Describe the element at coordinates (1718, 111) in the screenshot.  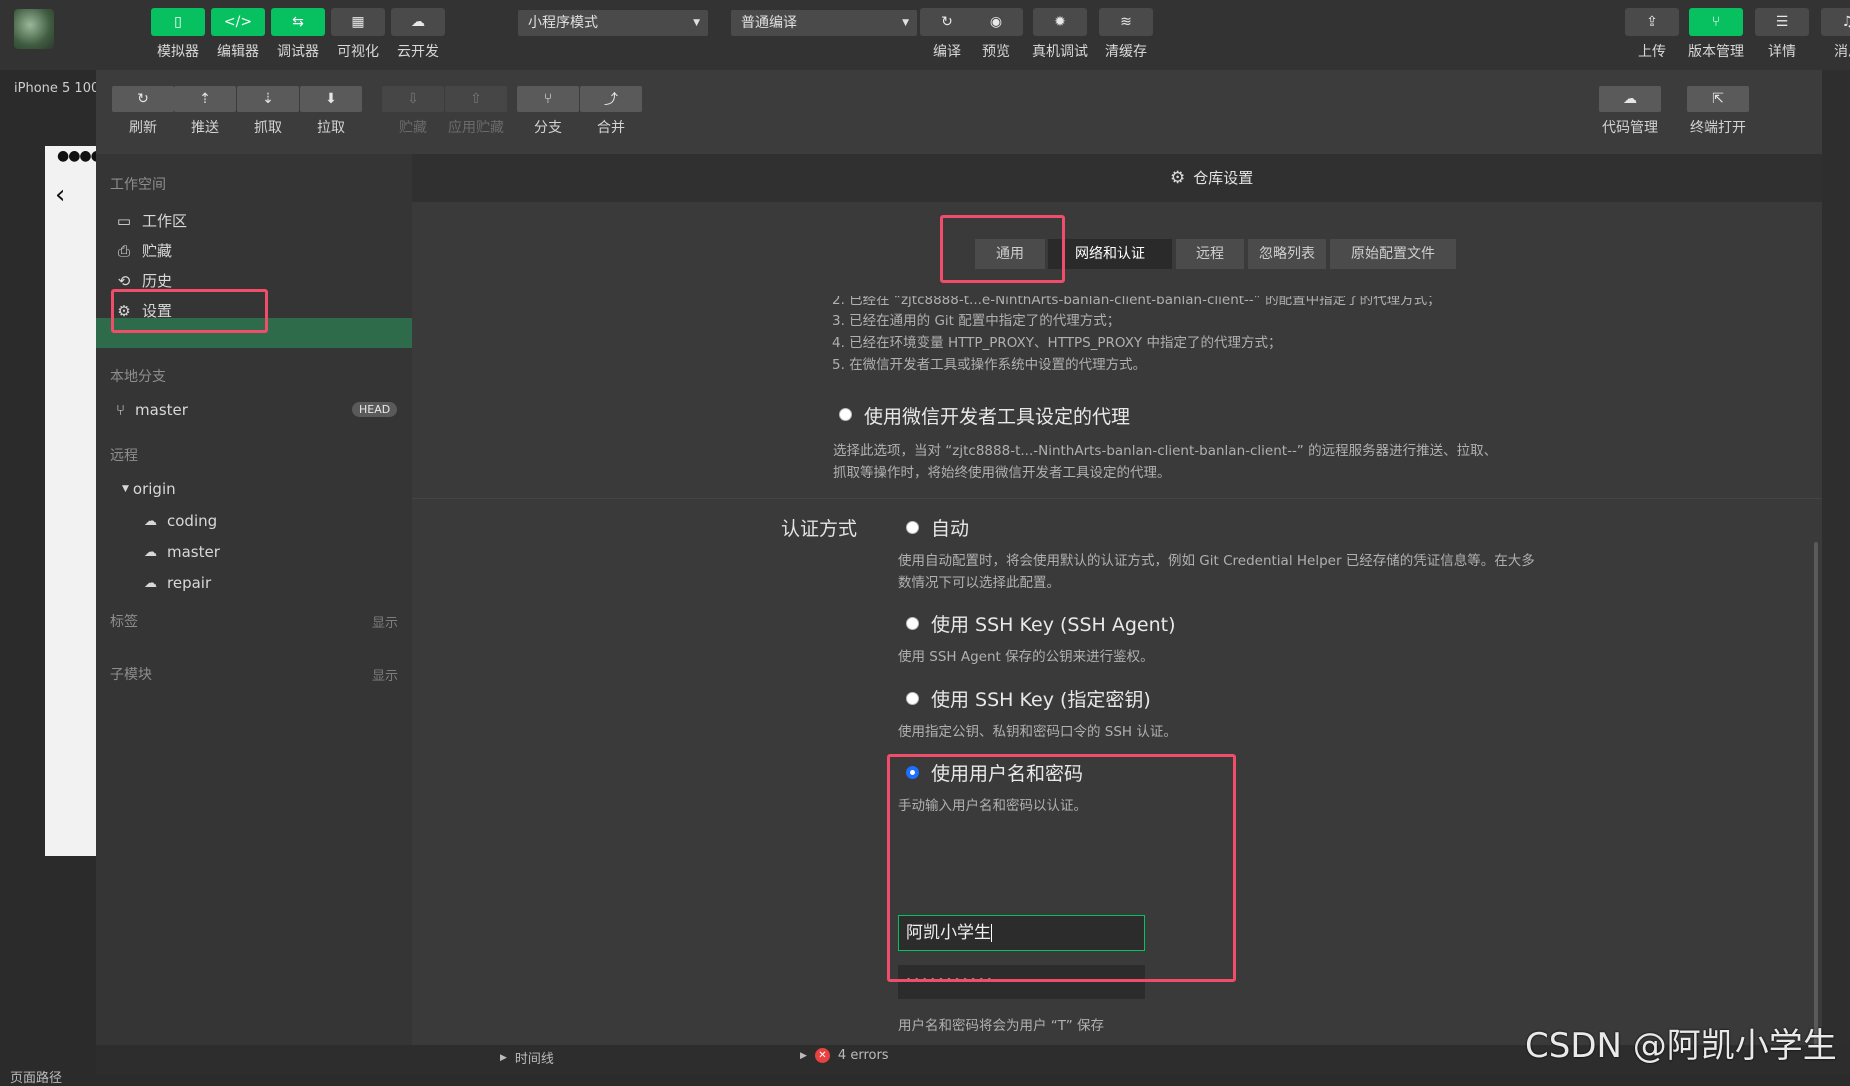
I see `git-external-link-button: ⇱ 终端打开` at that location.